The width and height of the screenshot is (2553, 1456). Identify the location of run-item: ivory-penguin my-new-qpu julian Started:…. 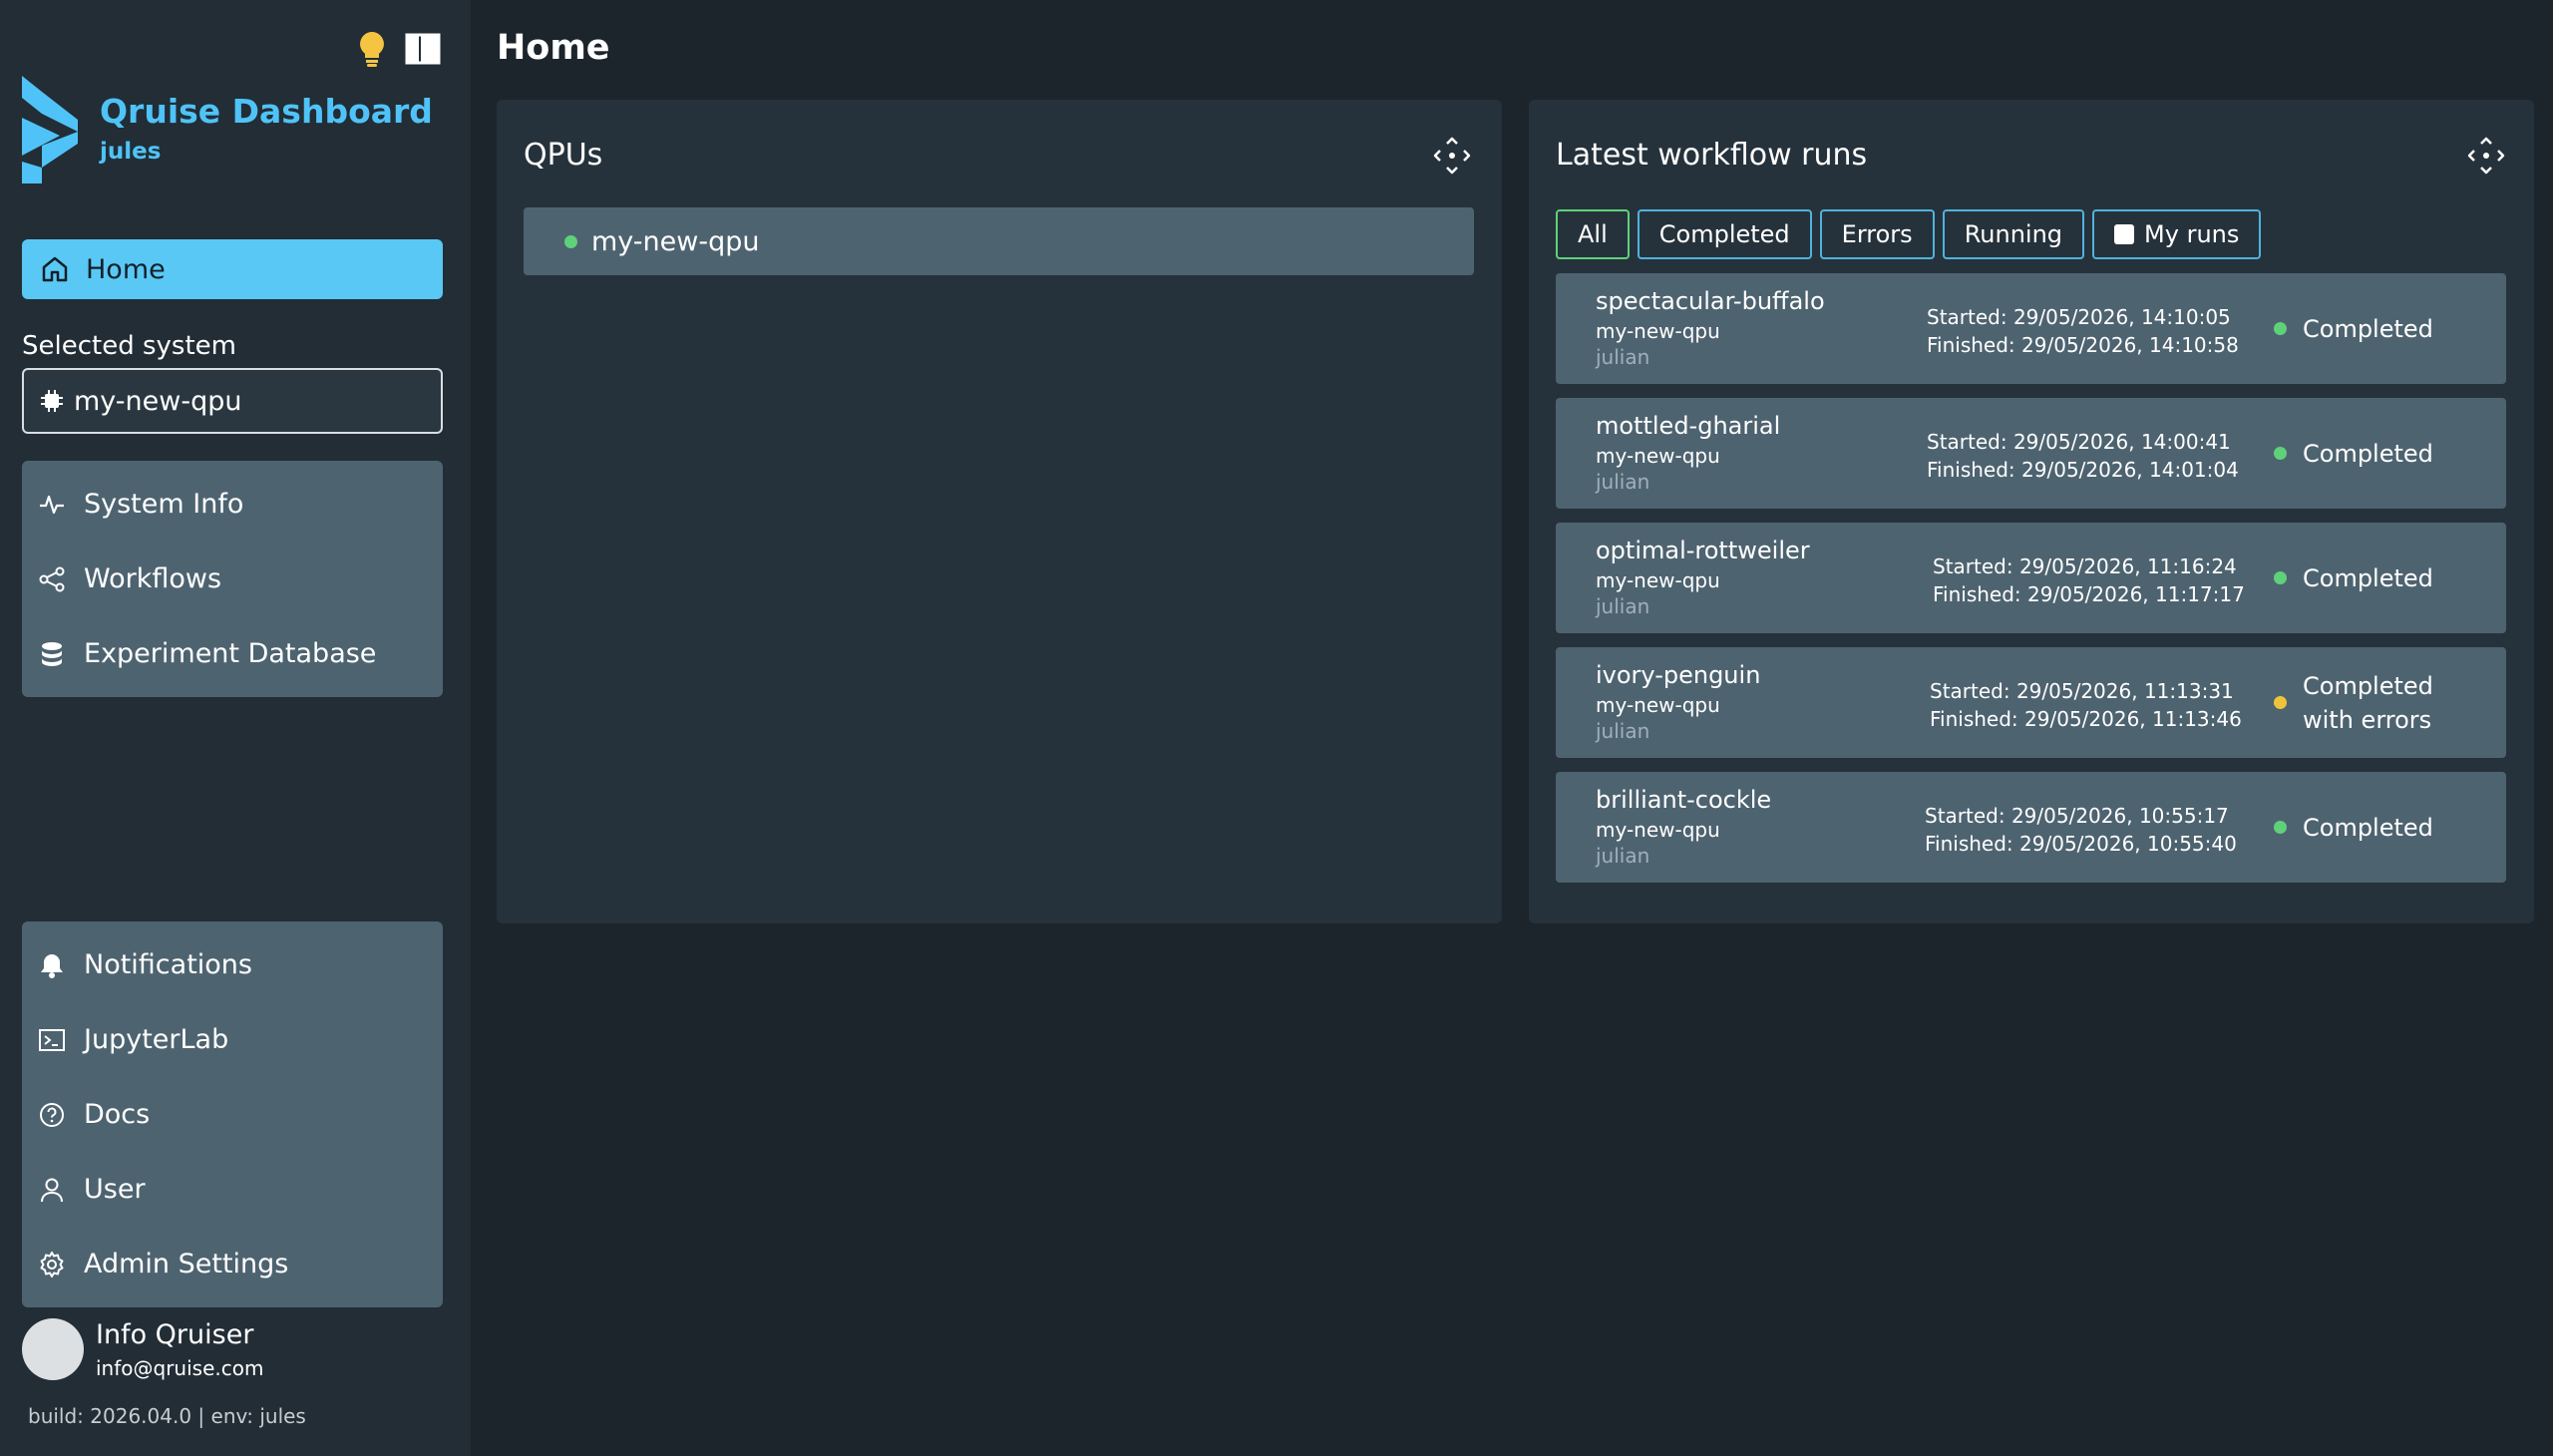
(2031, 702).